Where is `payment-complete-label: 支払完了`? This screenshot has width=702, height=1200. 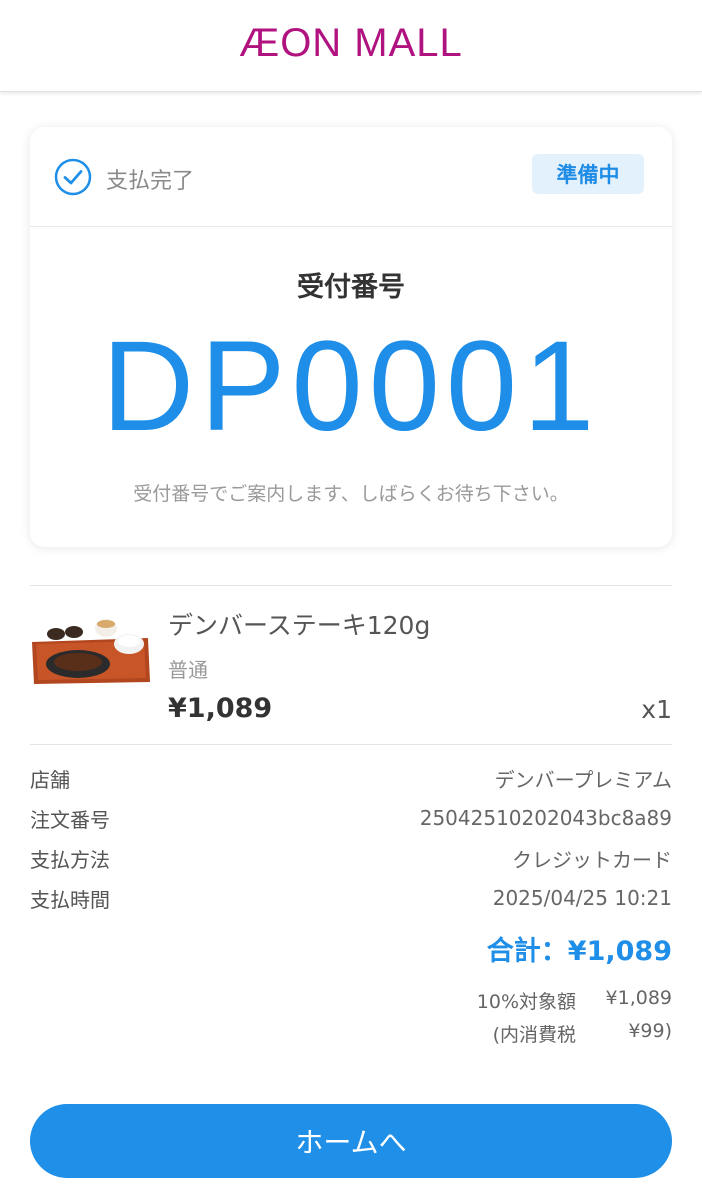
payment-complete-label: 支払完了 is located at coordinates (150, 181).